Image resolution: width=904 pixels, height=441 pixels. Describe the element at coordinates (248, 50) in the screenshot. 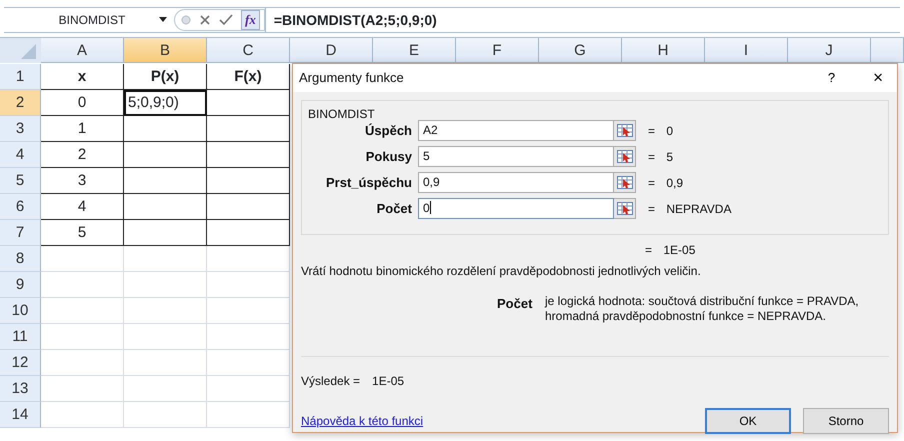

I see `column-header: C` at that location.